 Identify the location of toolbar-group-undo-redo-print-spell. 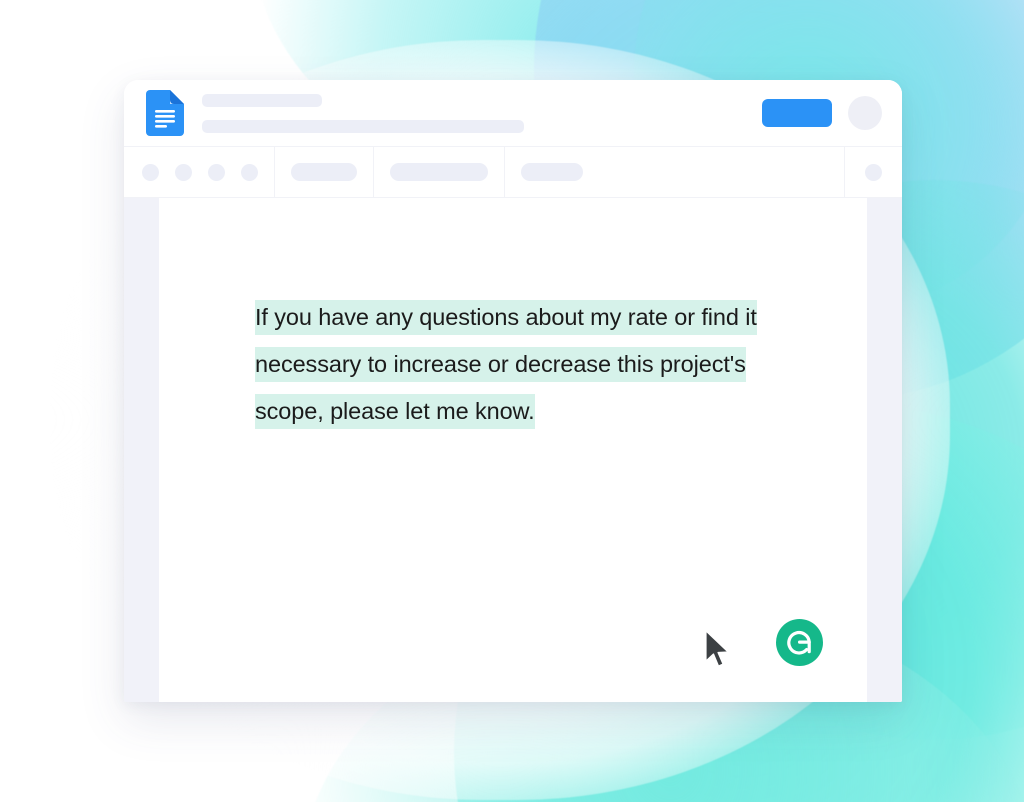
(199, 172).